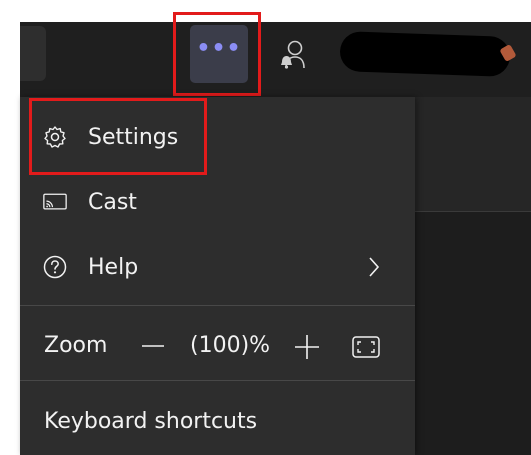  What do you see at coordinates (473, 154) in the screenshot?
I see `background-panel-header` at bounding box center [473, 154].